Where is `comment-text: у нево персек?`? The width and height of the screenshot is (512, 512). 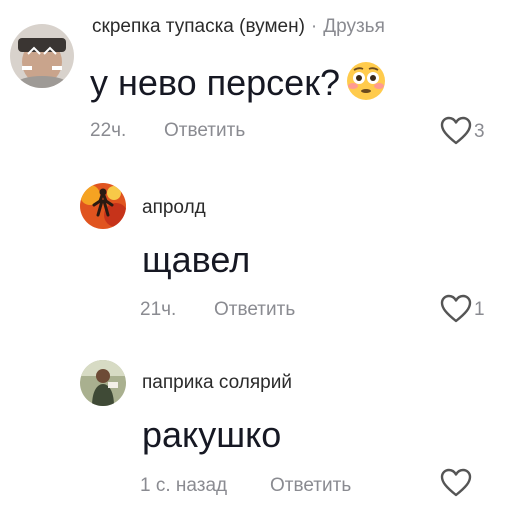
comment-text: у нево персек? is located at coordinates (238, 84).